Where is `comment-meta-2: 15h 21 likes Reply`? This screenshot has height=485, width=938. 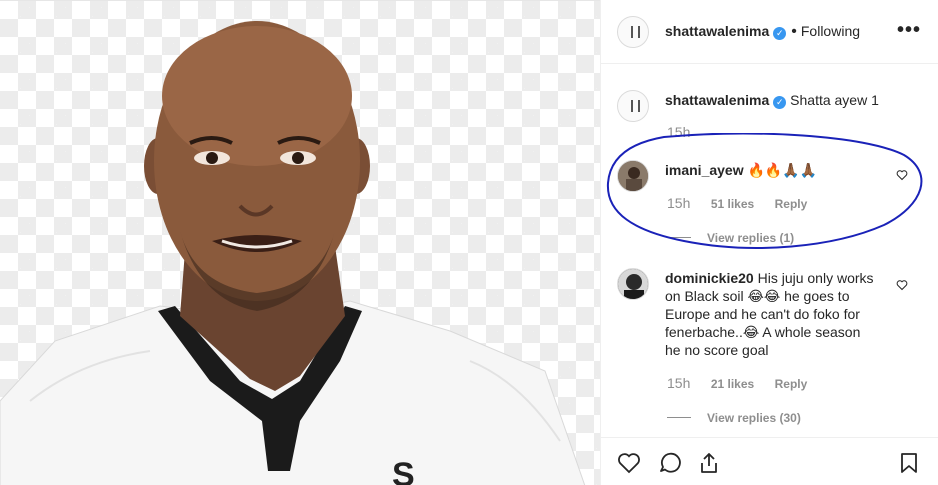
comment-meta-2: 15h 21 likes Reply is located at coordinates (737, 384).